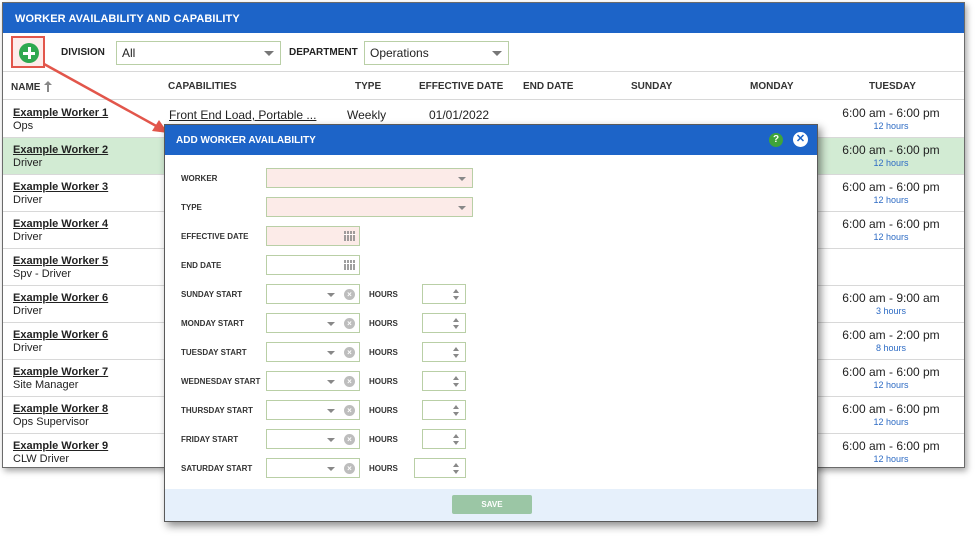 This screenshot has height=537, width=980. What do you see at coordinates (221, 381) in the screenshot?
I see `day-start-label: WEDNESDAY START` at bounding box center [221, 381].